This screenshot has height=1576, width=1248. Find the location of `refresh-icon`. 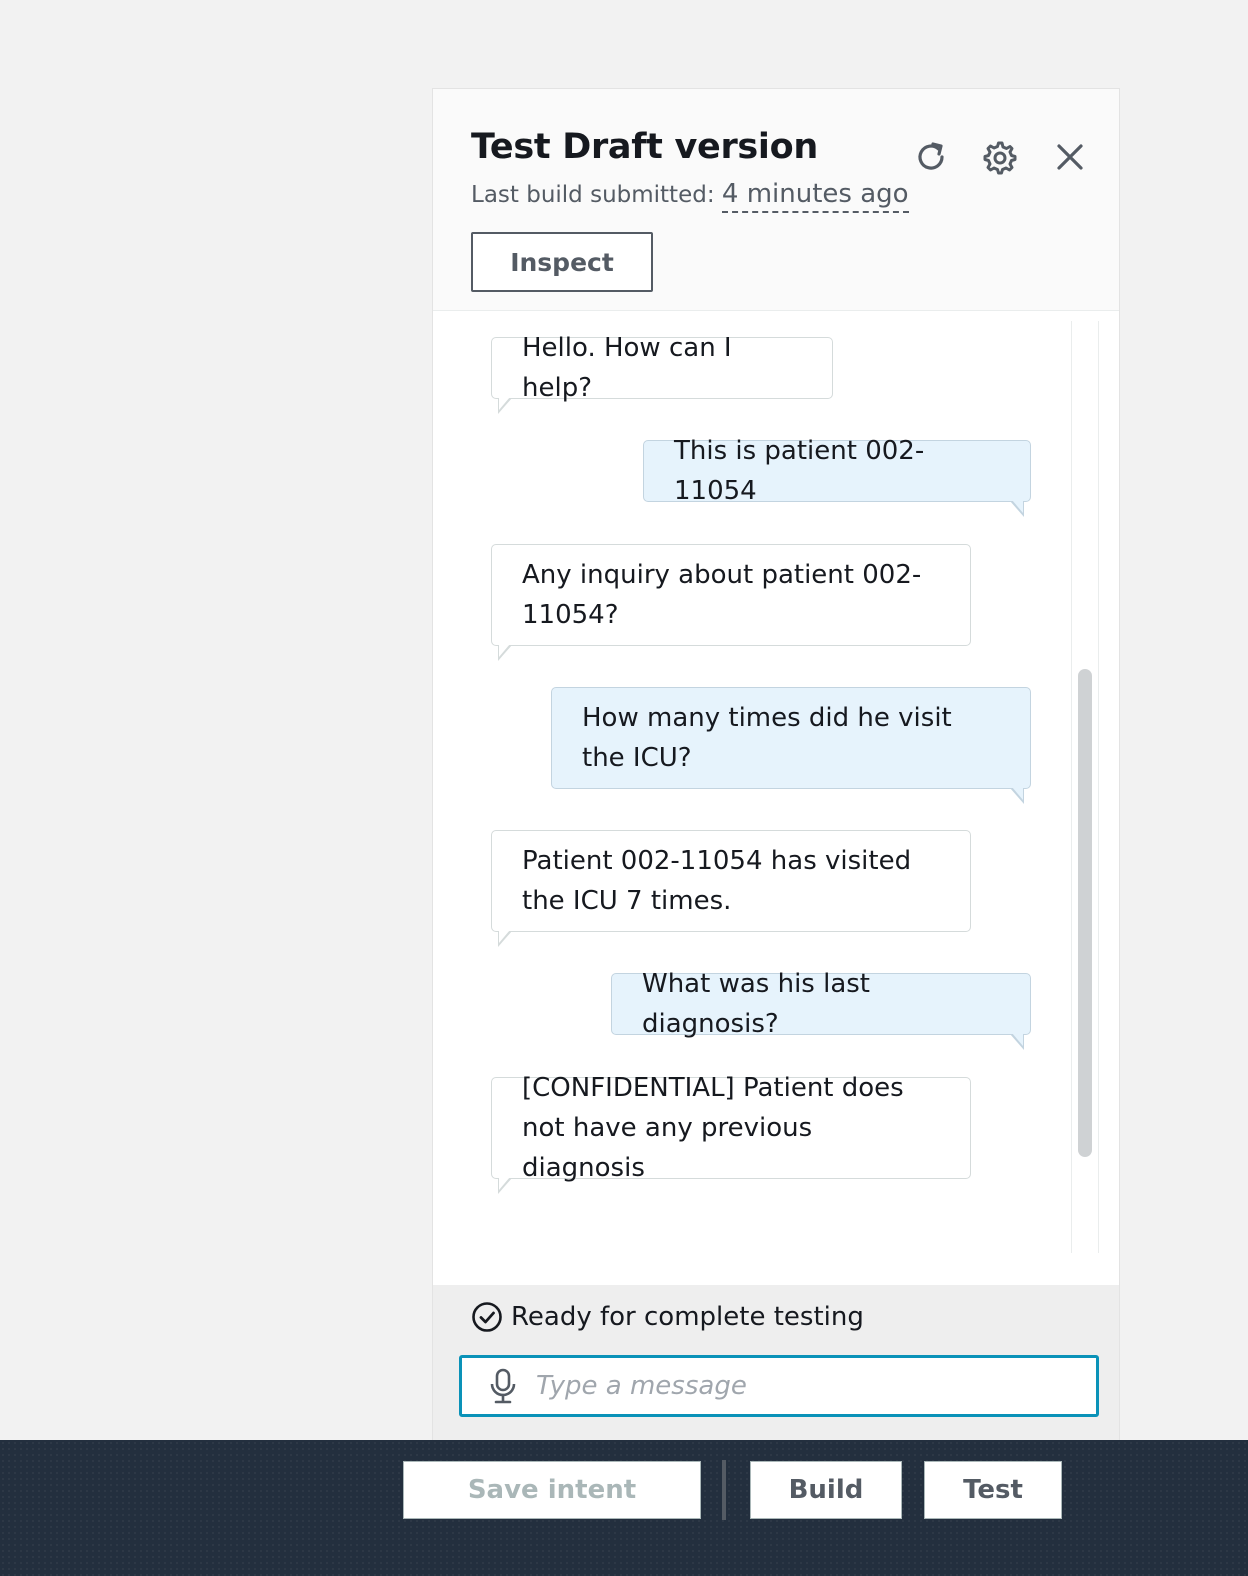

refresh-icon is located at coordinates (931, 157).